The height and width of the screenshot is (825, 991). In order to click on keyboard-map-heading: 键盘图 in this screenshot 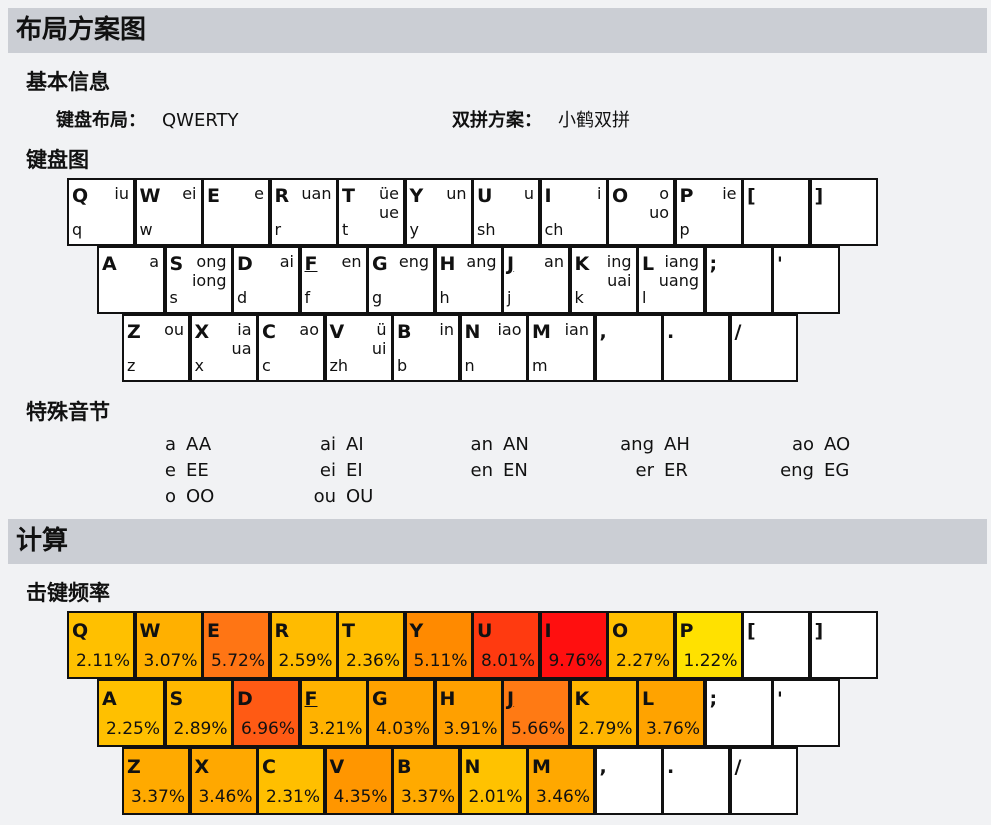, I will do `click(57, 160)`.